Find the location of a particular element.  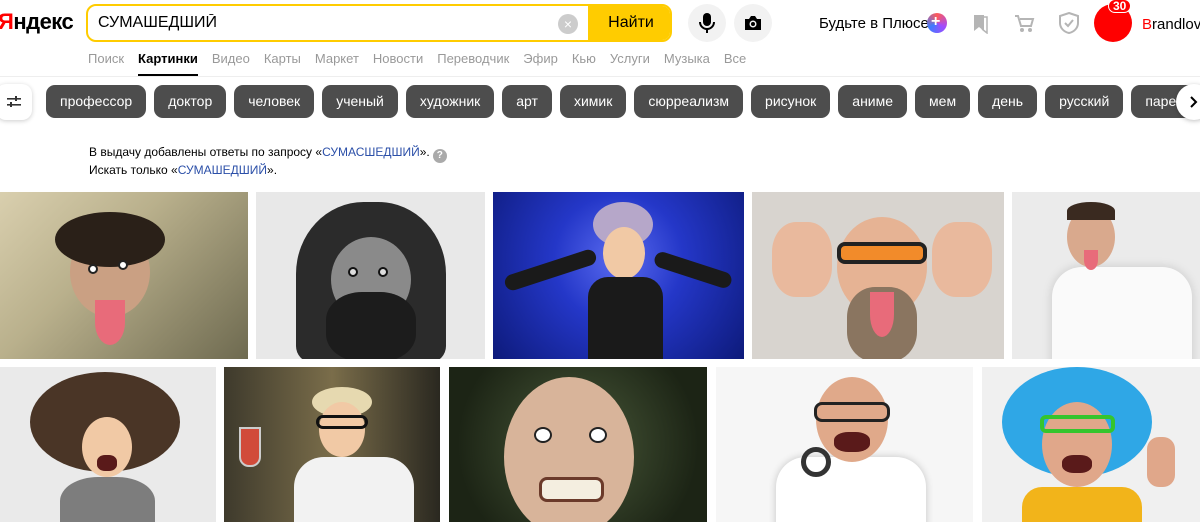

notifications-badge: 30 is located at coordinates (1120, 6).